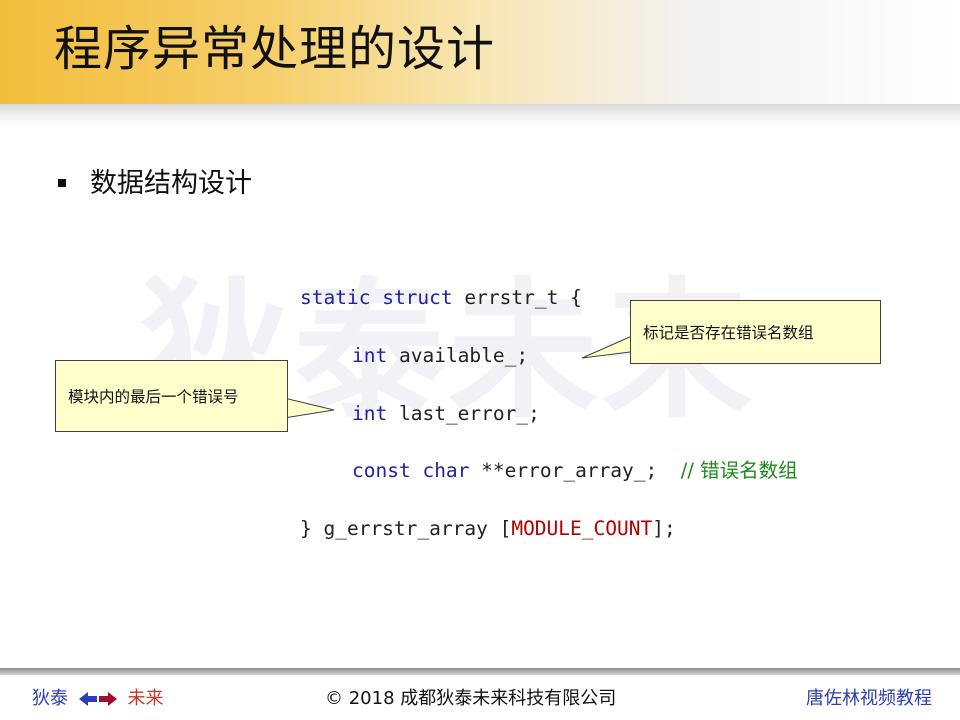 This screenshot has height=720, width=960. I want to click on callout-pointer, so click(309, 408).